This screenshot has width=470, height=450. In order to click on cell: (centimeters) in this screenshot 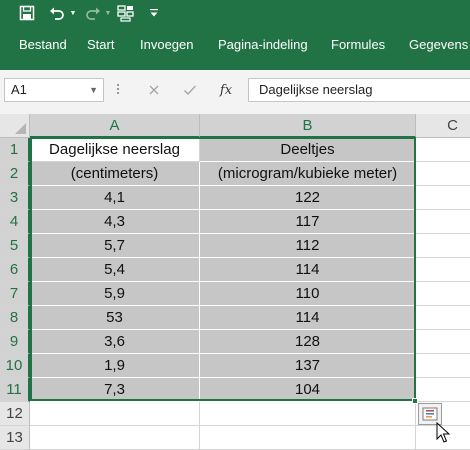, I will do `click(115, 174)`.